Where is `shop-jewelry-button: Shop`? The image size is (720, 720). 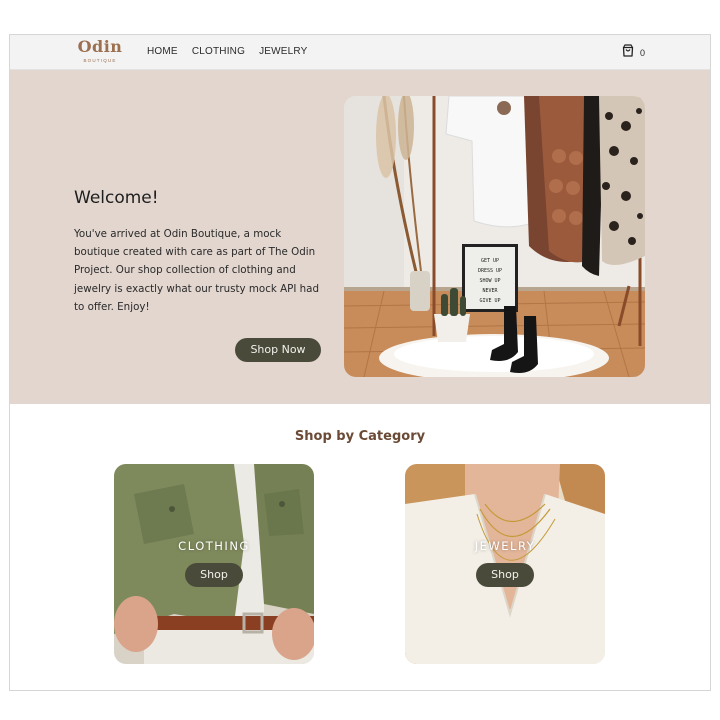
shop-jewelry-button: Shop is located at coordinates (505, 575).